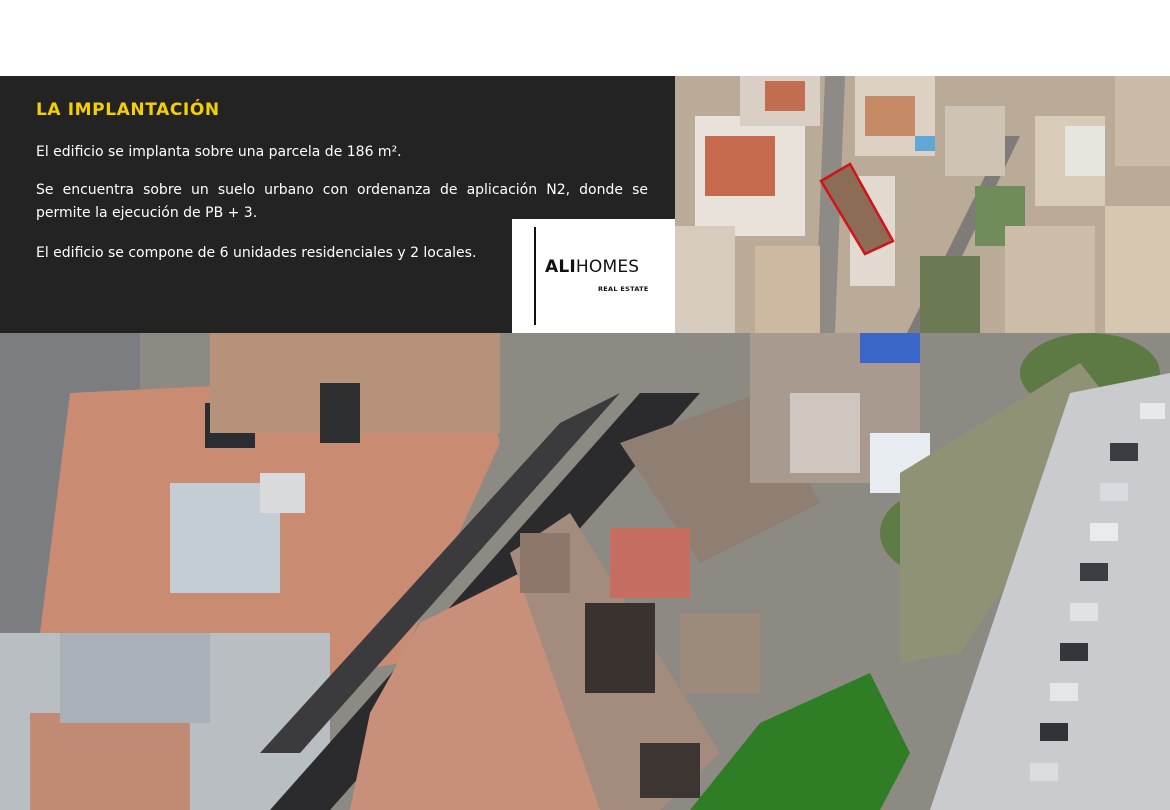  What do you see at coordinates (623, 289) in the screenshot?
I see `logo-tagline: REAL ESTATE` at bounding box center [623, 289].